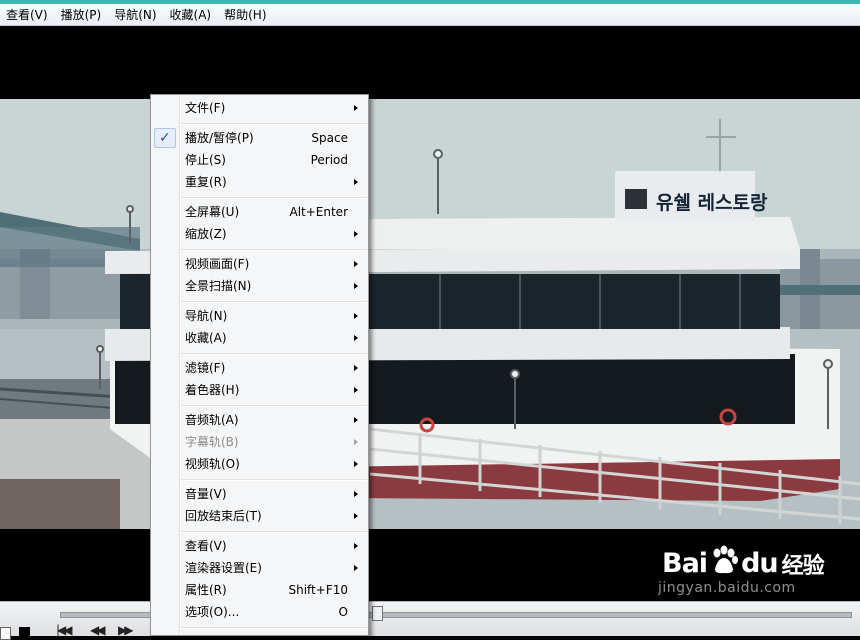  What do you see at coordinates (259, 494) in the screenshot?
I see `menu-item-volume: 音量(V)` at bounding box center [259, 494].